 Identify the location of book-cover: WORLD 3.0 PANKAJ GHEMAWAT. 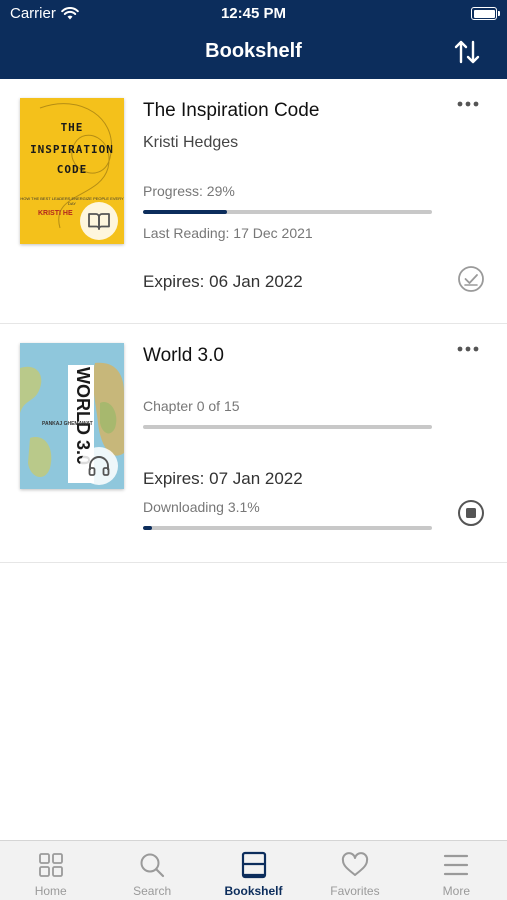
(72, 416).